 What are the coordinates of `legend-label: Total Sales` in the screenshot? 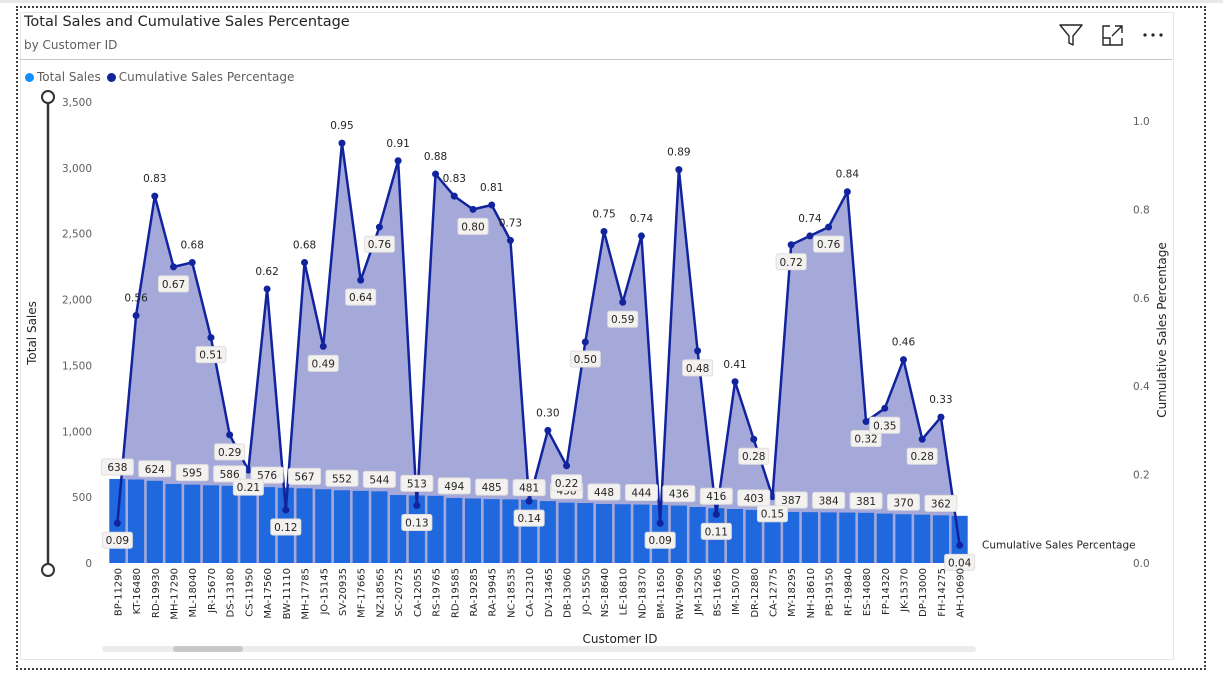 It's located at (69, 77).